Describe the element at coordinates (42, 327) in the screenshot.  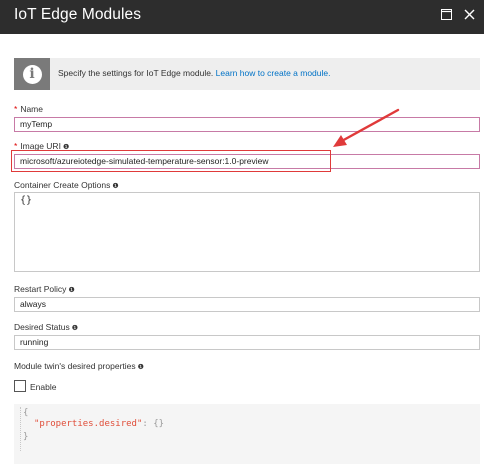
I see `desired-status-label-text: Desired Status` at that location.